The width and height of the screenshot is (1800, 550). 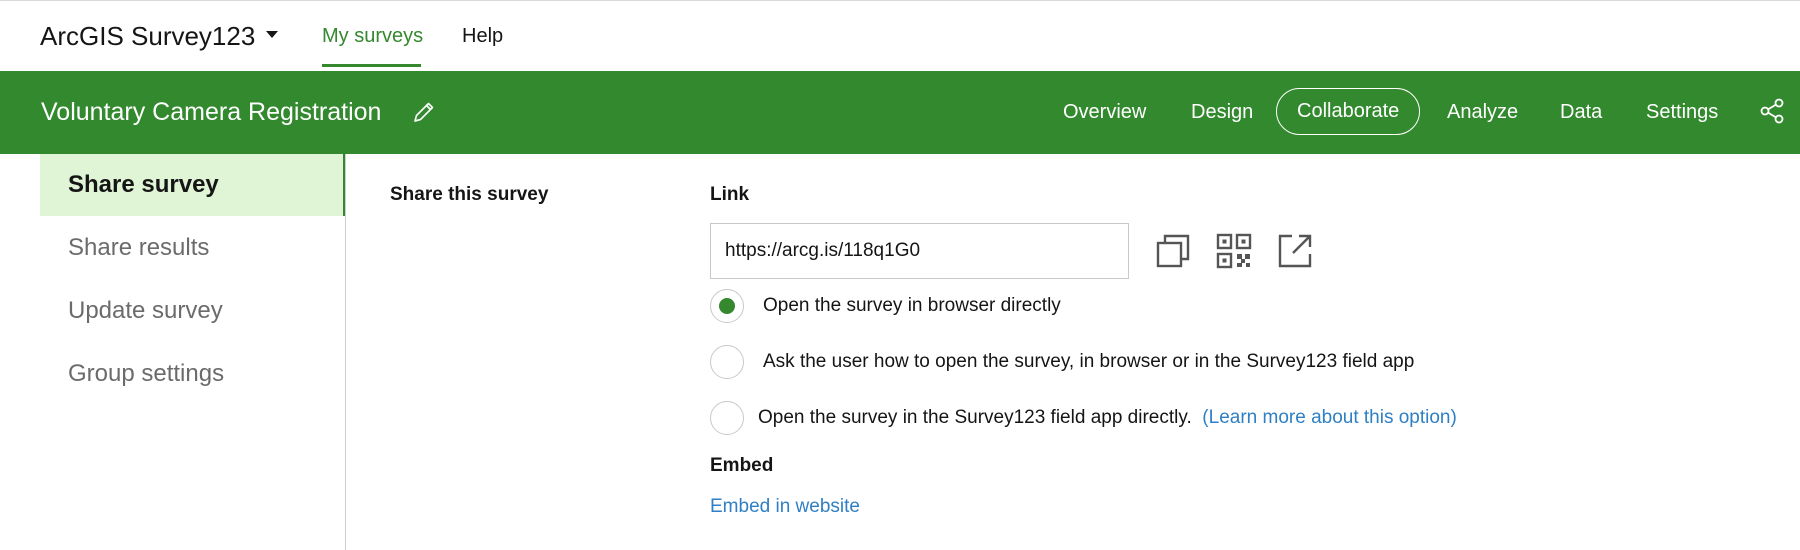 What do you see at coordinates (730, 194) in the screenshot?
I see `link-label: Link` at bounding box center [730, 194].